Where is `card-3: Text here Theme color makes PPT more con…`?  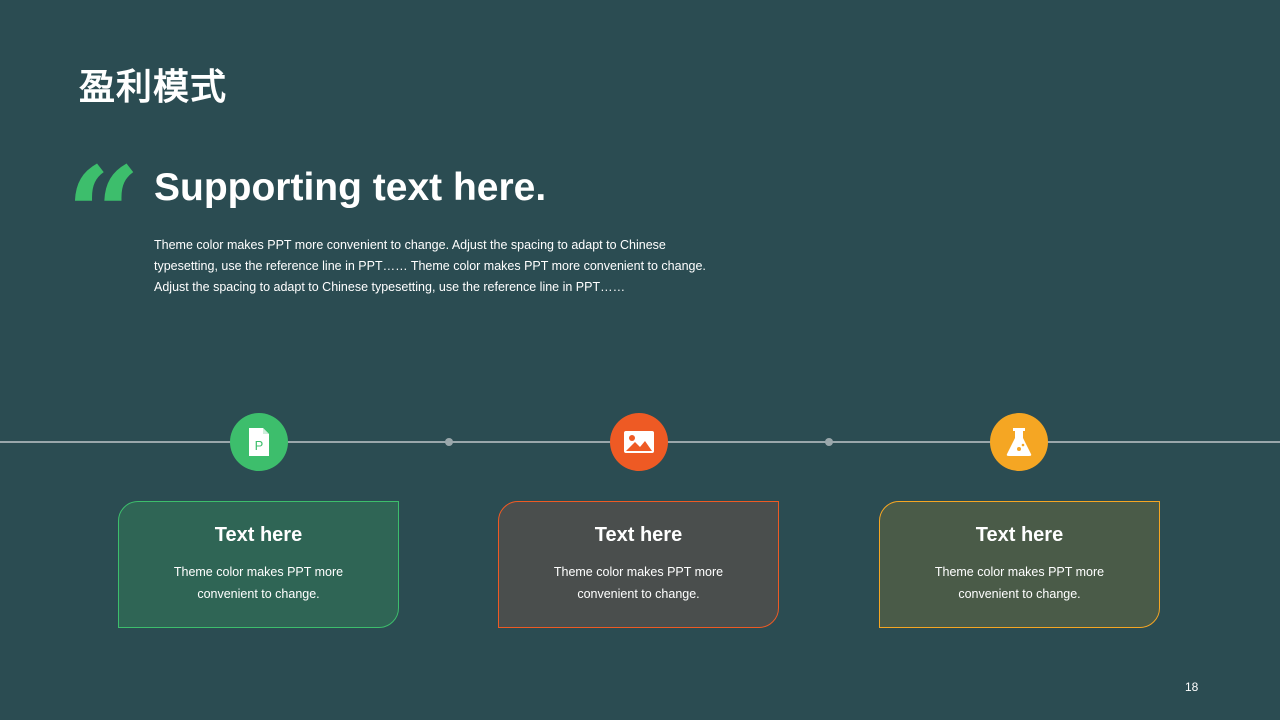 card-3: Text here Theme color makes PPT more con… is located at coordinates (1019, 564).